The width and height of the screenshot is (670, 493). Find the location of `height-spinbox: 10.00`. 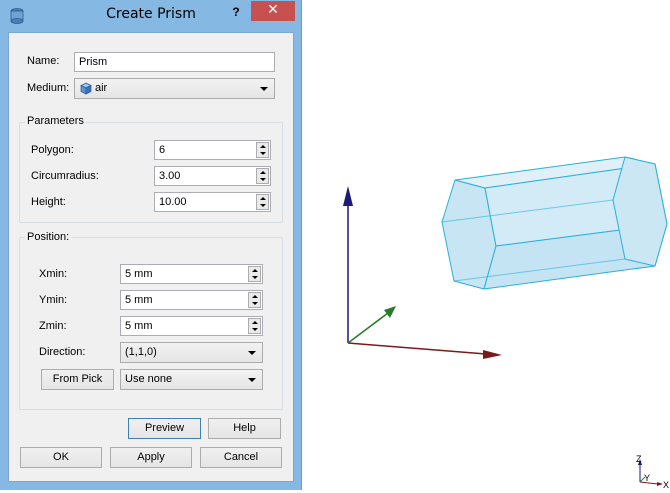

height-spinbox: 10.00 is located at coordinates (212, 202).